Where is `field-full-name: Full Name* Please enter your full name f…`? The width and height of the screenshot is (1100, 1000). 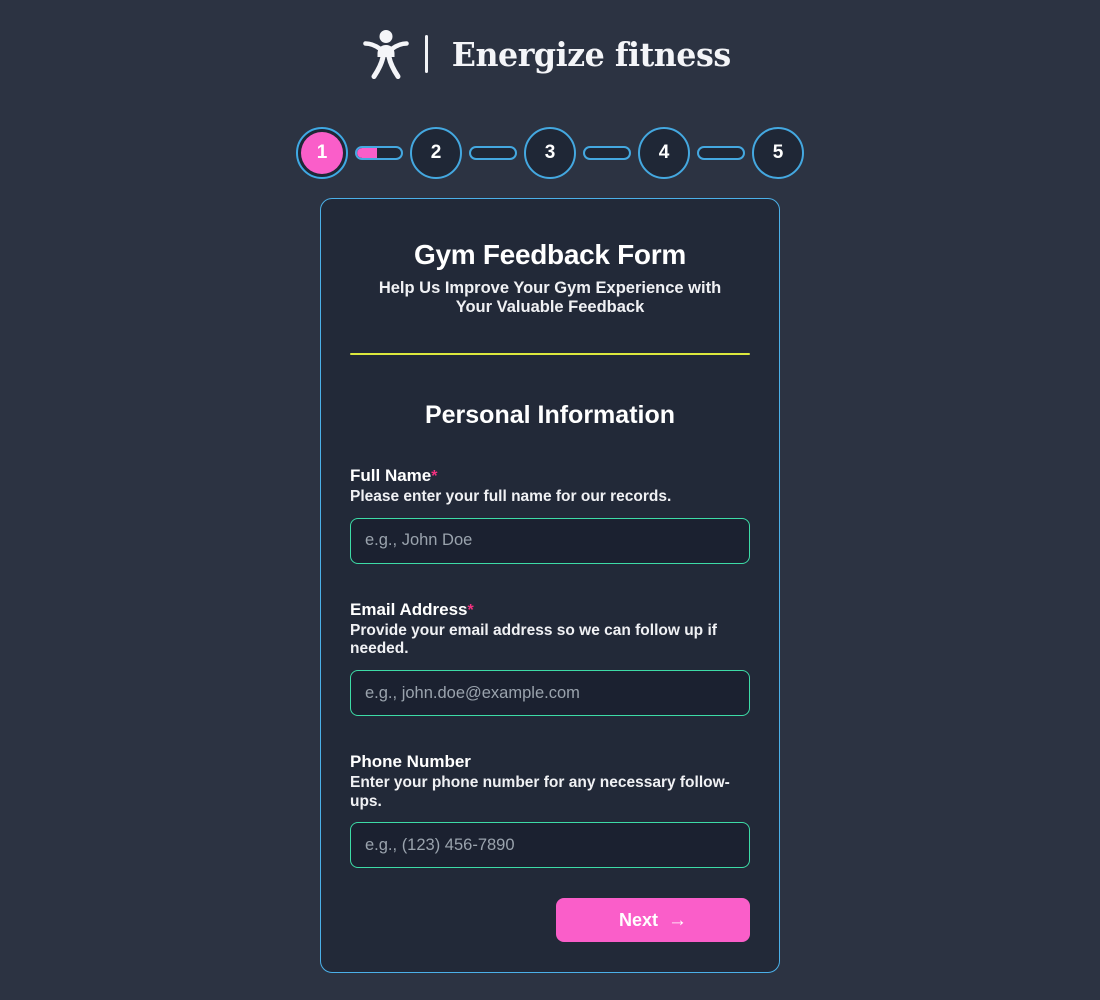
field-full-name: Full Name* Please enter your full name f… is located at coordinates (550, 515).